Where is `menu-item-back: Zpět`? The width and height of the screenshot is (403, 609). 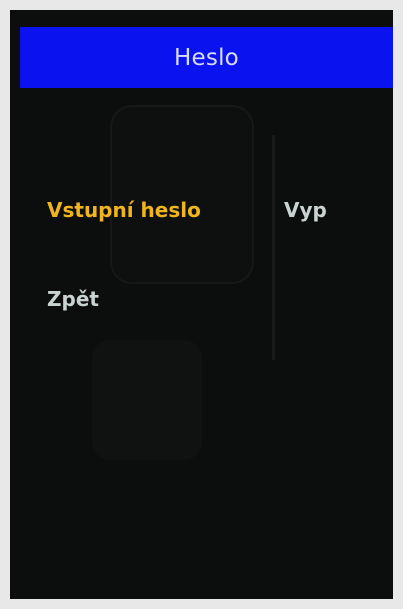 menu-item-back: Zpět is located at coordinates (73, 299).